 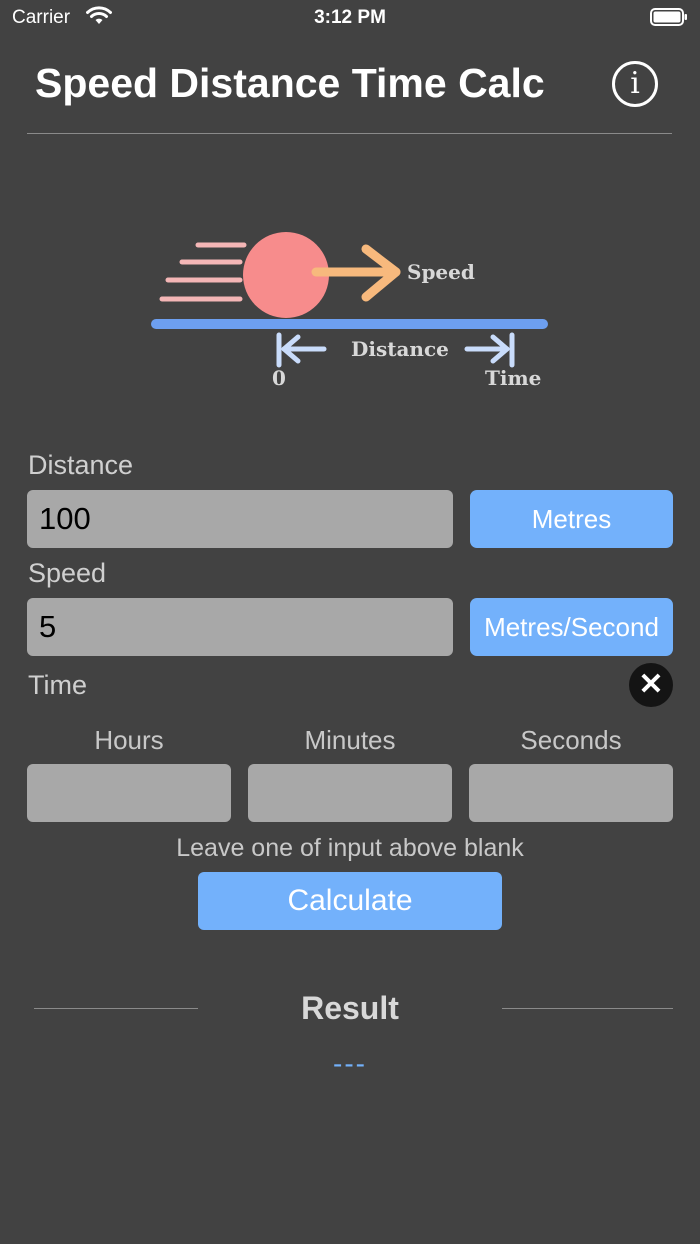 I want to click on time-label: Time, so click(x=57, y=685).